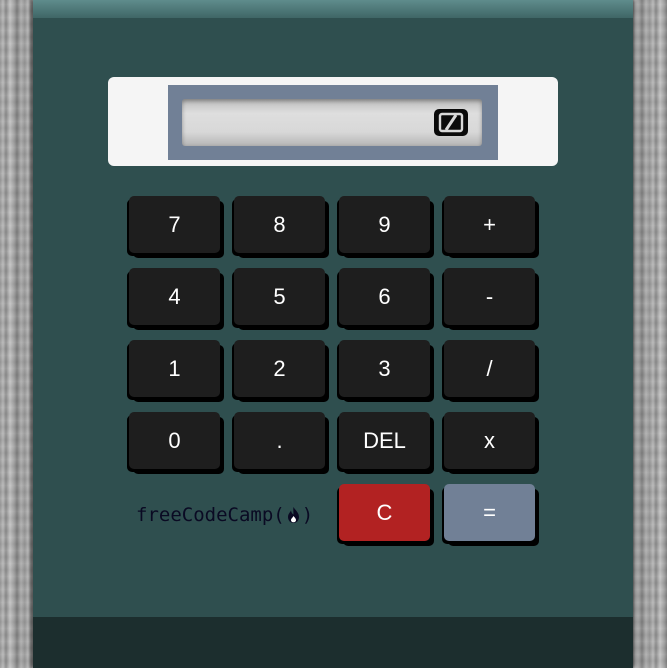  What do you see at coordinates (333, 642) in the screenshot?
I see `calculator-bottom-edge` at bounding box center [333, 642].